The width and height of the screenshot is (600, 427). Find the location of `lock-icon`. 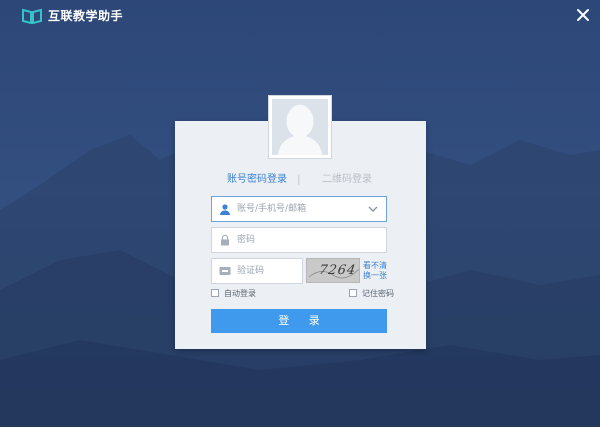

lock-icon is located at coordinates (225, 240).